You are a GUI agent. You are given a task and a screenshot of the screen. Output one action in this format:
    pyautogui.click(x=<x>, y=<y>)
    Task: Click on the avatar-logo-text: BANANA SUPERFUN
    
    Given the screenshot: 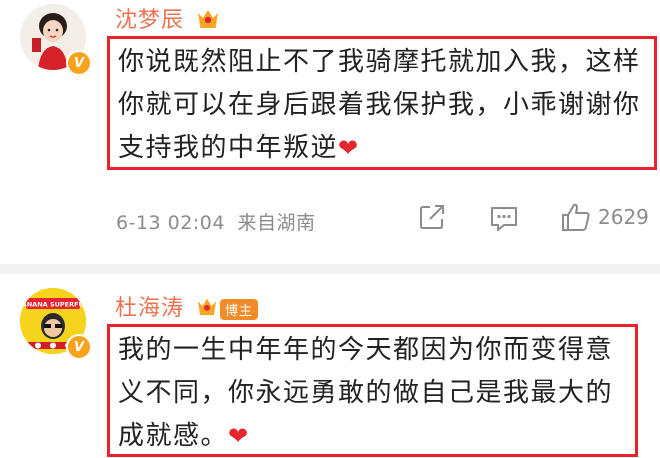 What is the action you would take?
    pyautogui.click(x=53, y=305)
    